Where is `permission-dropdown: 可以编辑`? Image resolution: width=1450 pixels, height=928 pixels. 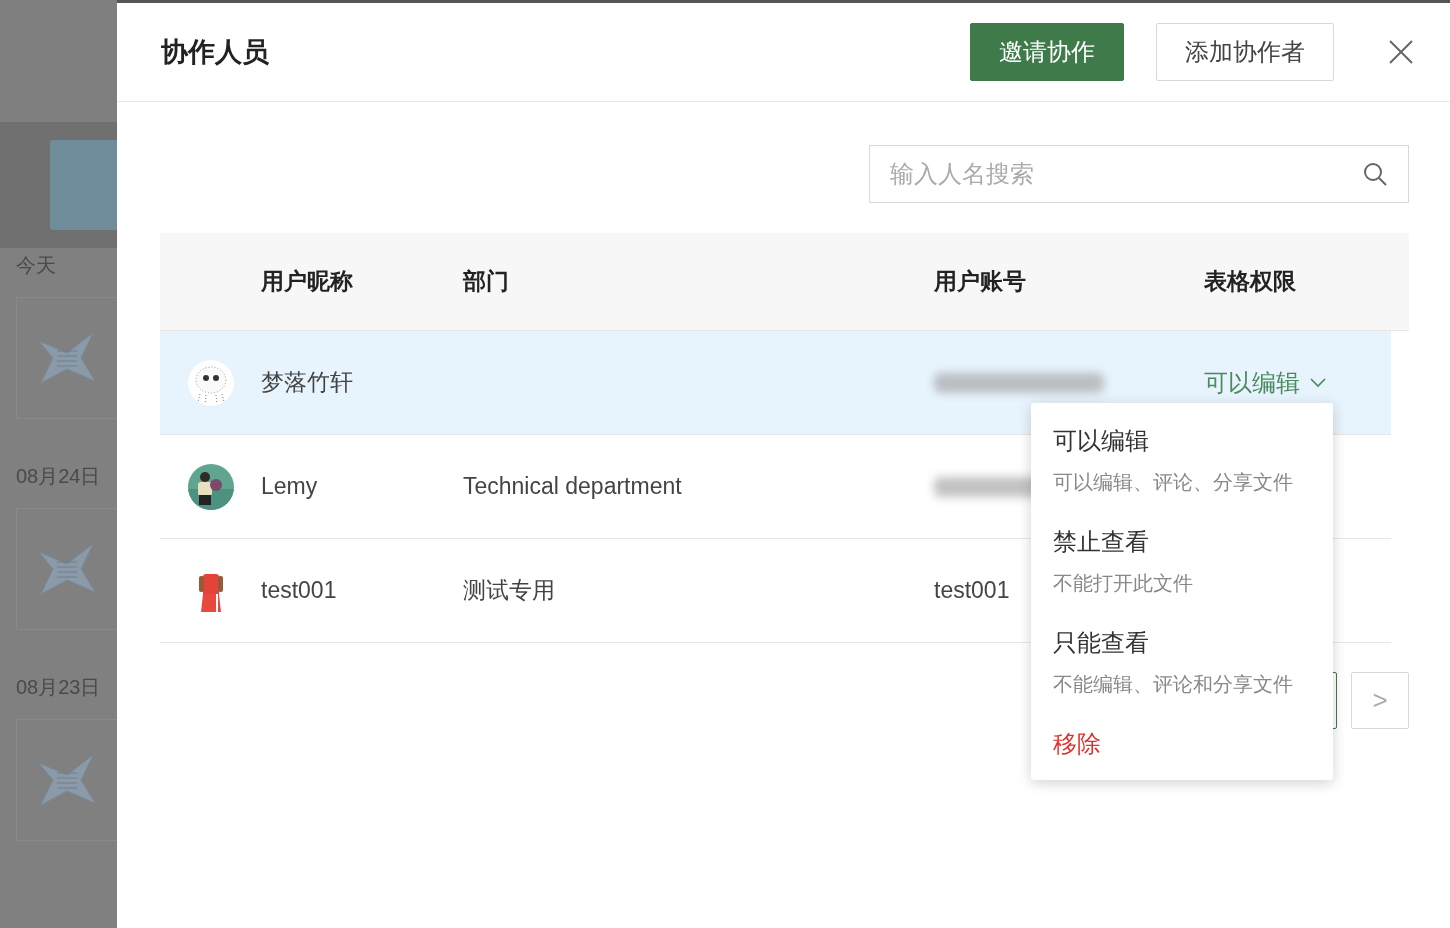
permission-dropdown: 可以编辑 is located at coordinates (1252, 382).